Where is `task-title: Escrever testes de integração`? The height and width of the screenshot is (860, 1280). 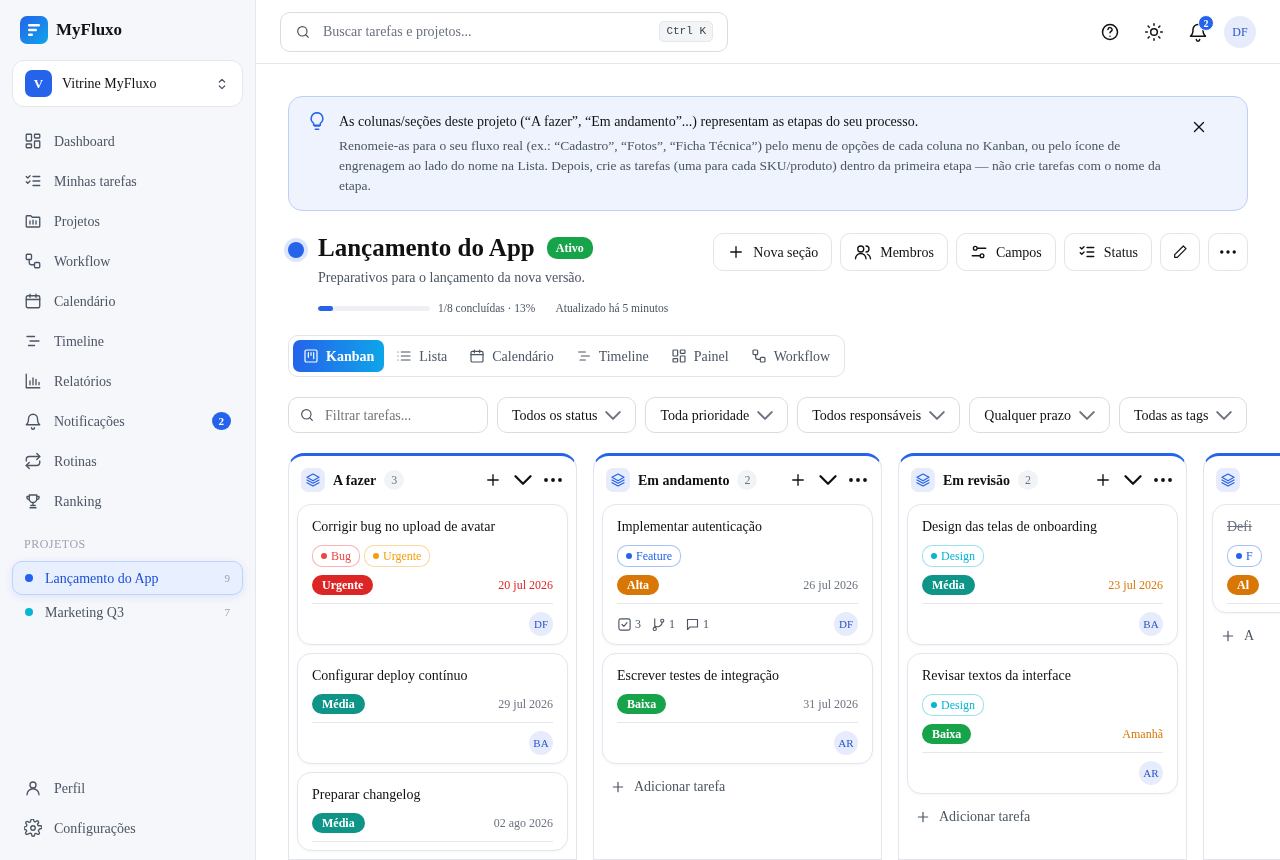
task-title: Escrever testes de integração is located at coordinates (699, 676).